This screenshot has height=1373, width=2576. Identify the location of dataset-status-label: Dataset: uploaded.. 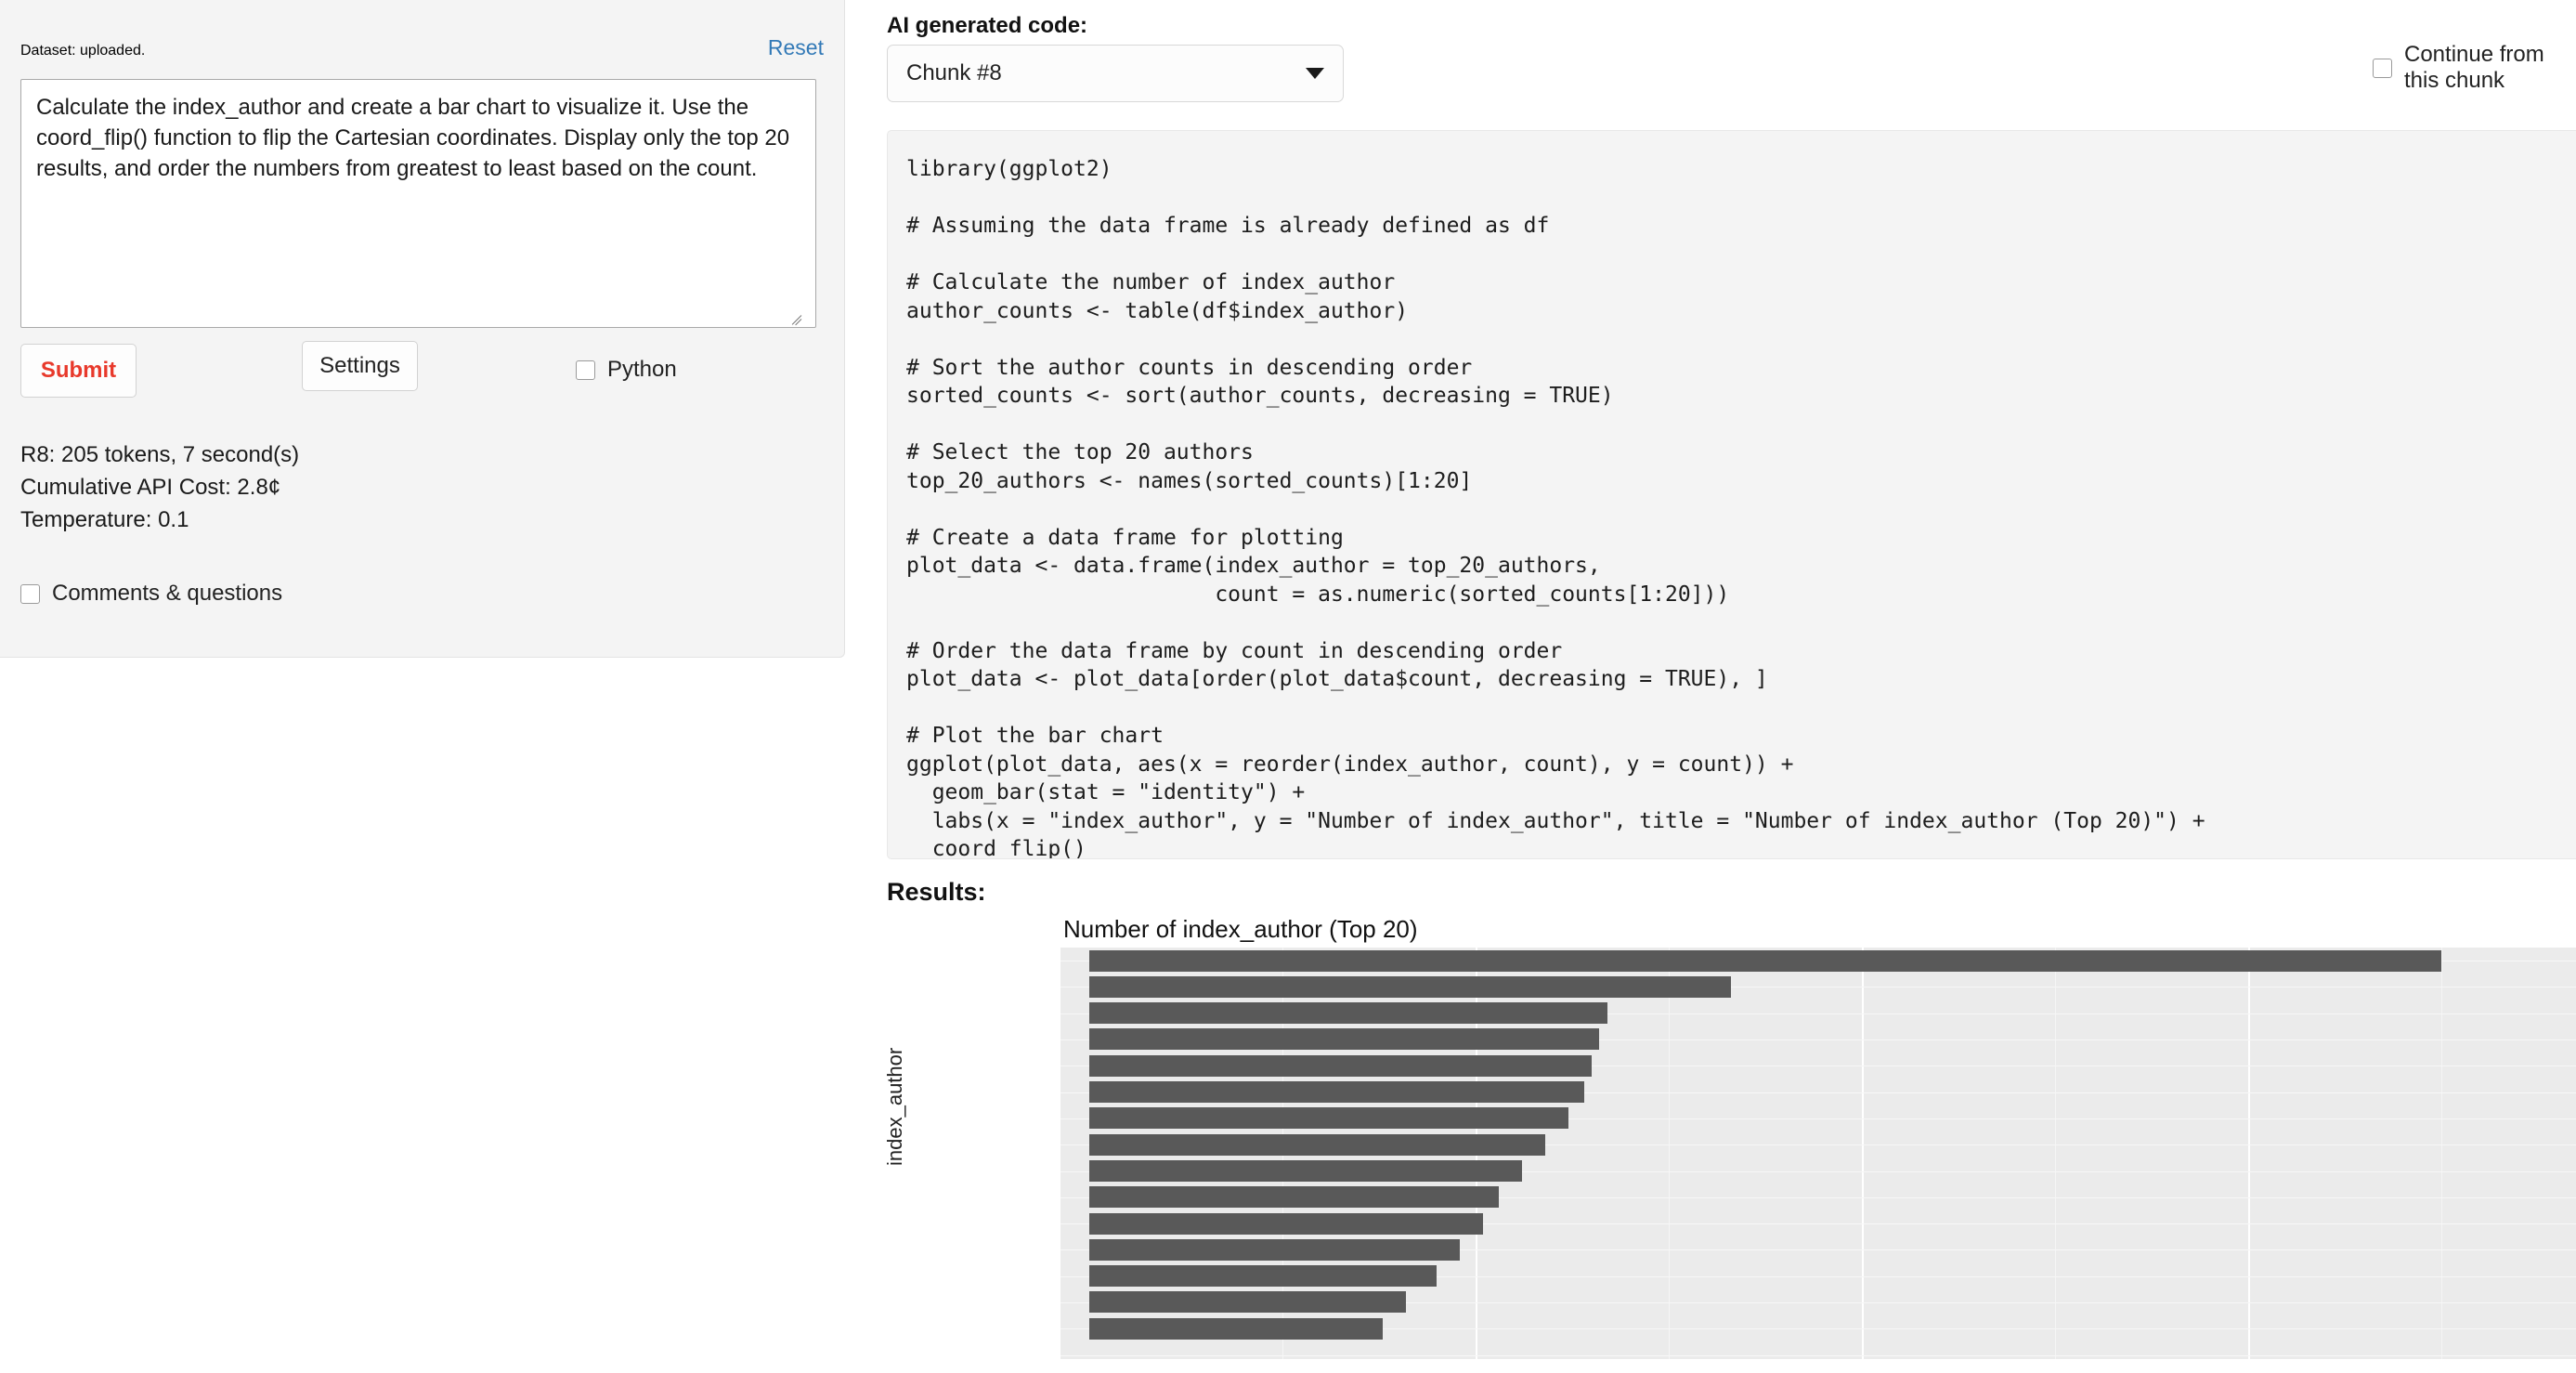
(83, 51).